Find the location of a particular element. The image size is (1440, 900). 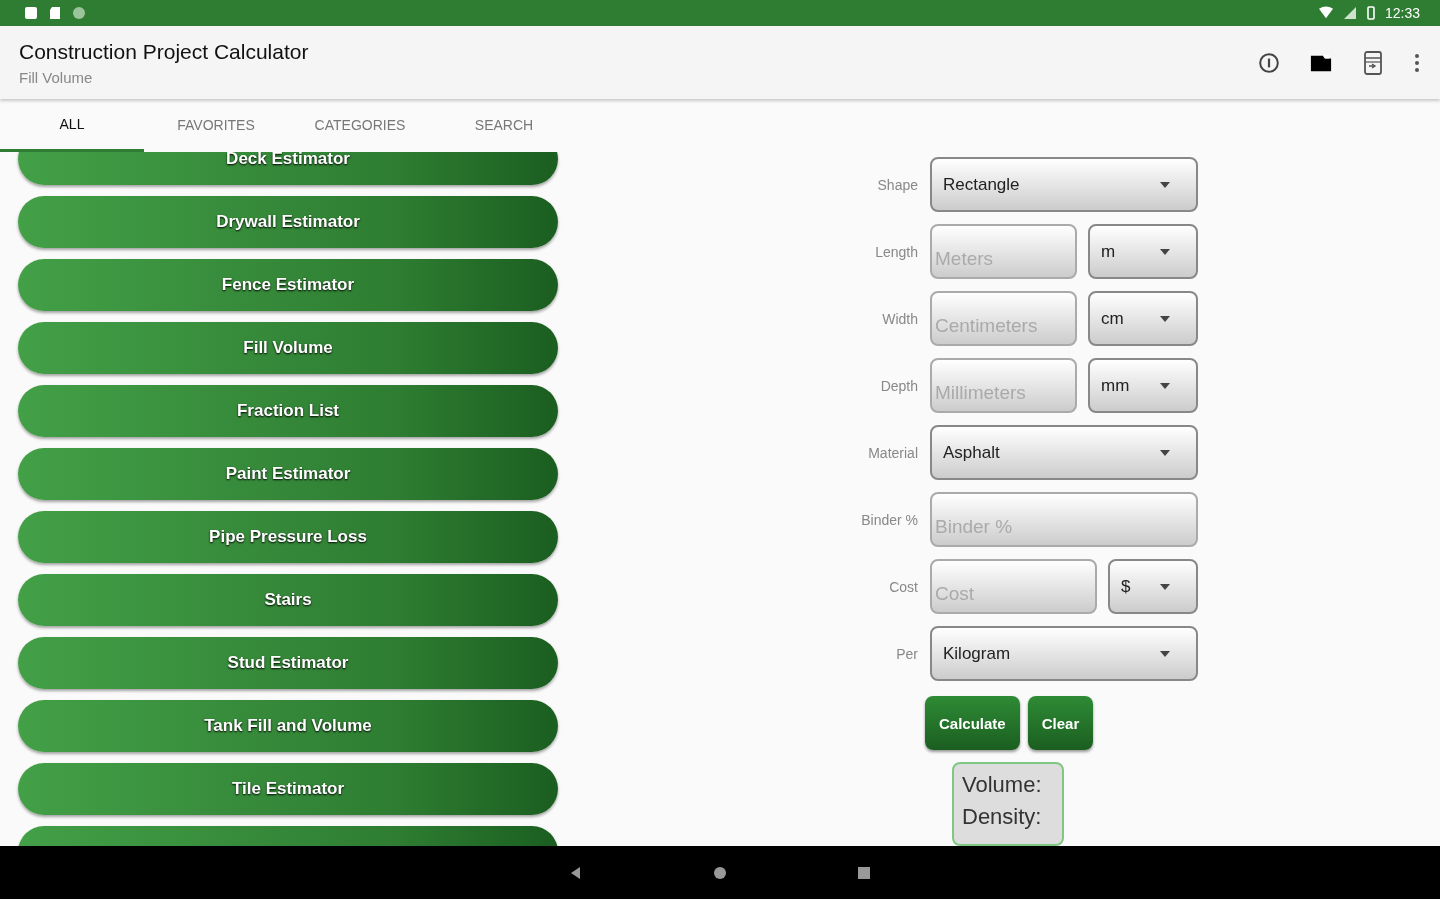

field-label: Shape is located at coordinates (897, 184).